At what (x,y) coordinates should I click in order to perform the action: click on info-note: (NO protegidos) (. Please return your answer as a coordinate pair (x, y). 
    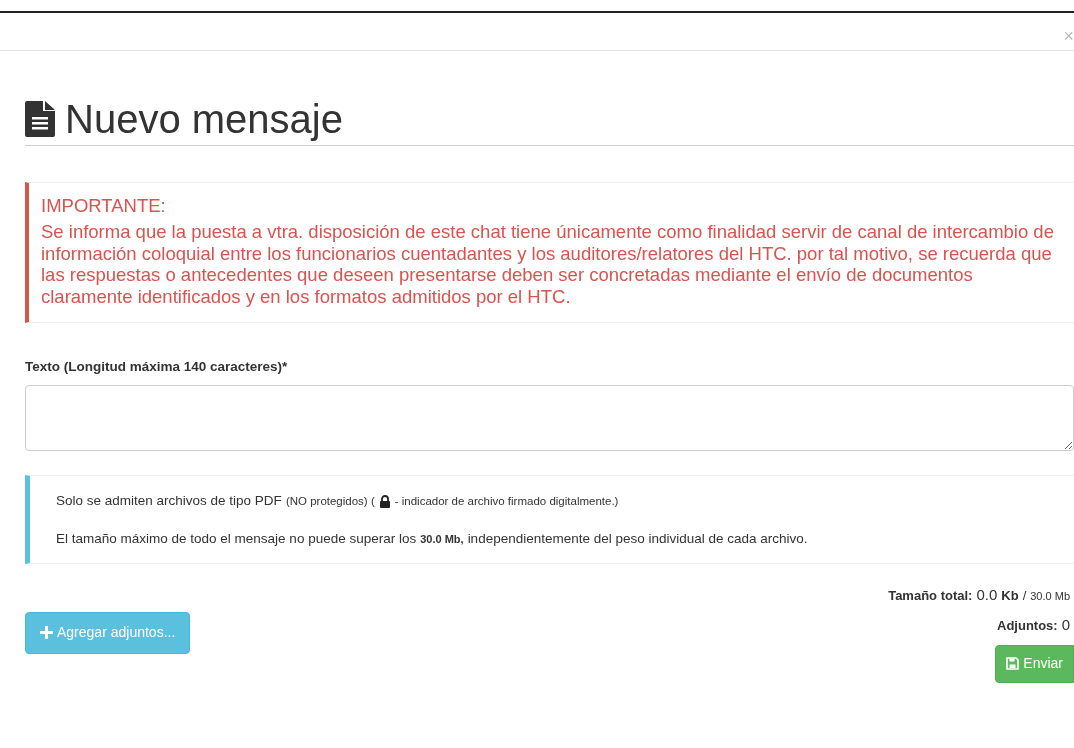
    Looking at the image, I should click on (330, 501).